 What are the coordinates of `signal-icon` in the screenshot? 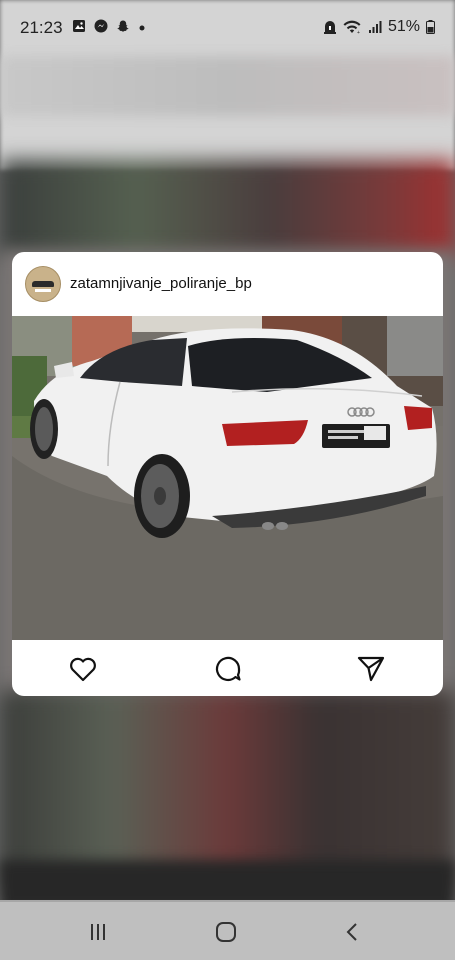 It's located at (375, 27).